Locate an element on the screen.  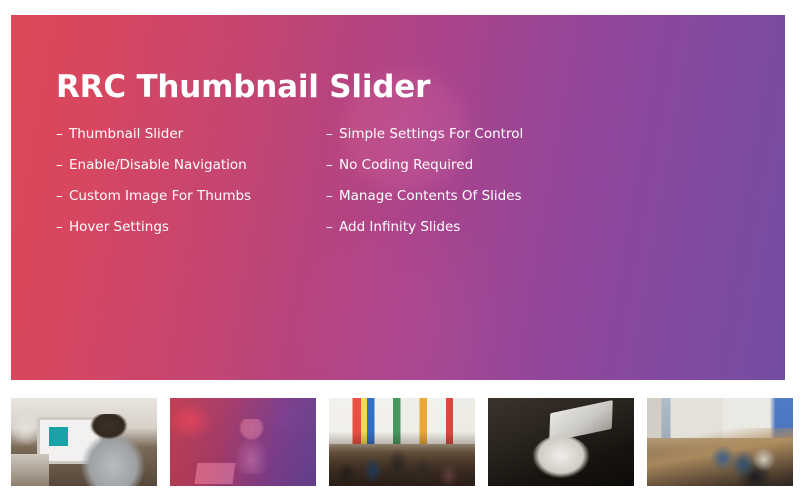
feature-label: Manage Contents Of Slides is located at coordinates (430, 196).